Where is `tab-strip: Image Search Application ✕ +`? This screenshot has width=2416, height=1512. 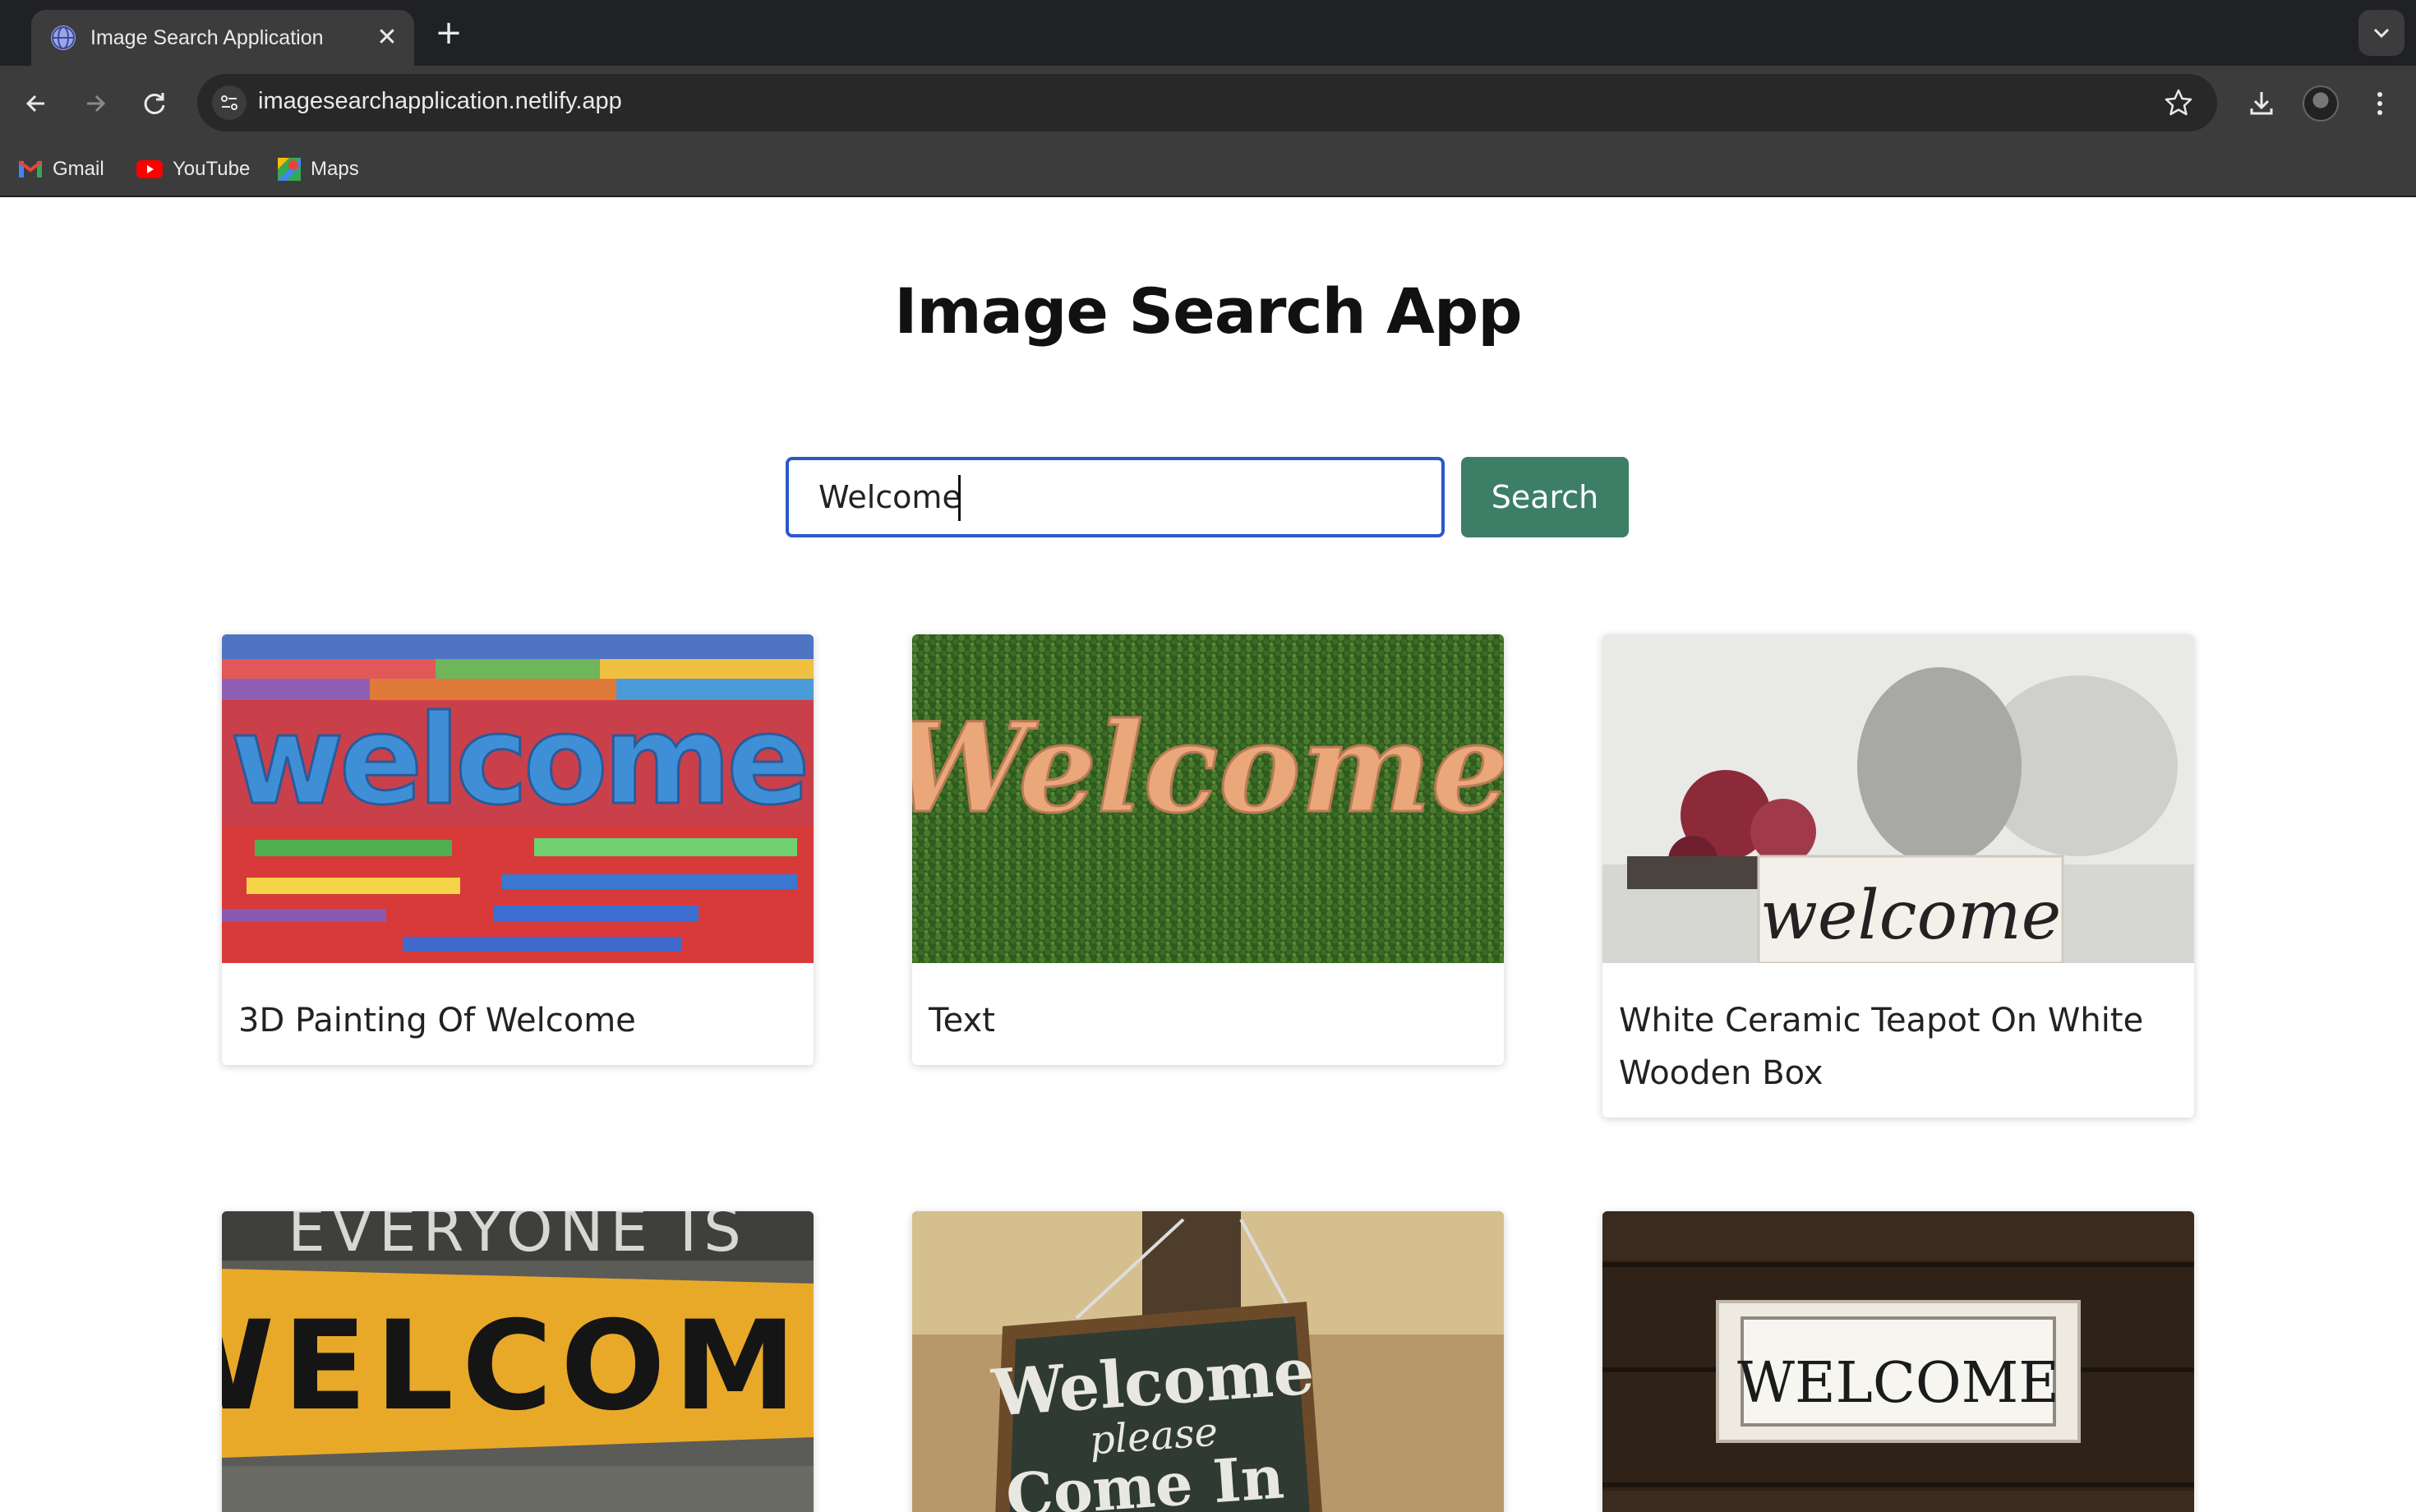
tab-strip: Image Search Application ✕ + is located at coordinates (1208, 33).